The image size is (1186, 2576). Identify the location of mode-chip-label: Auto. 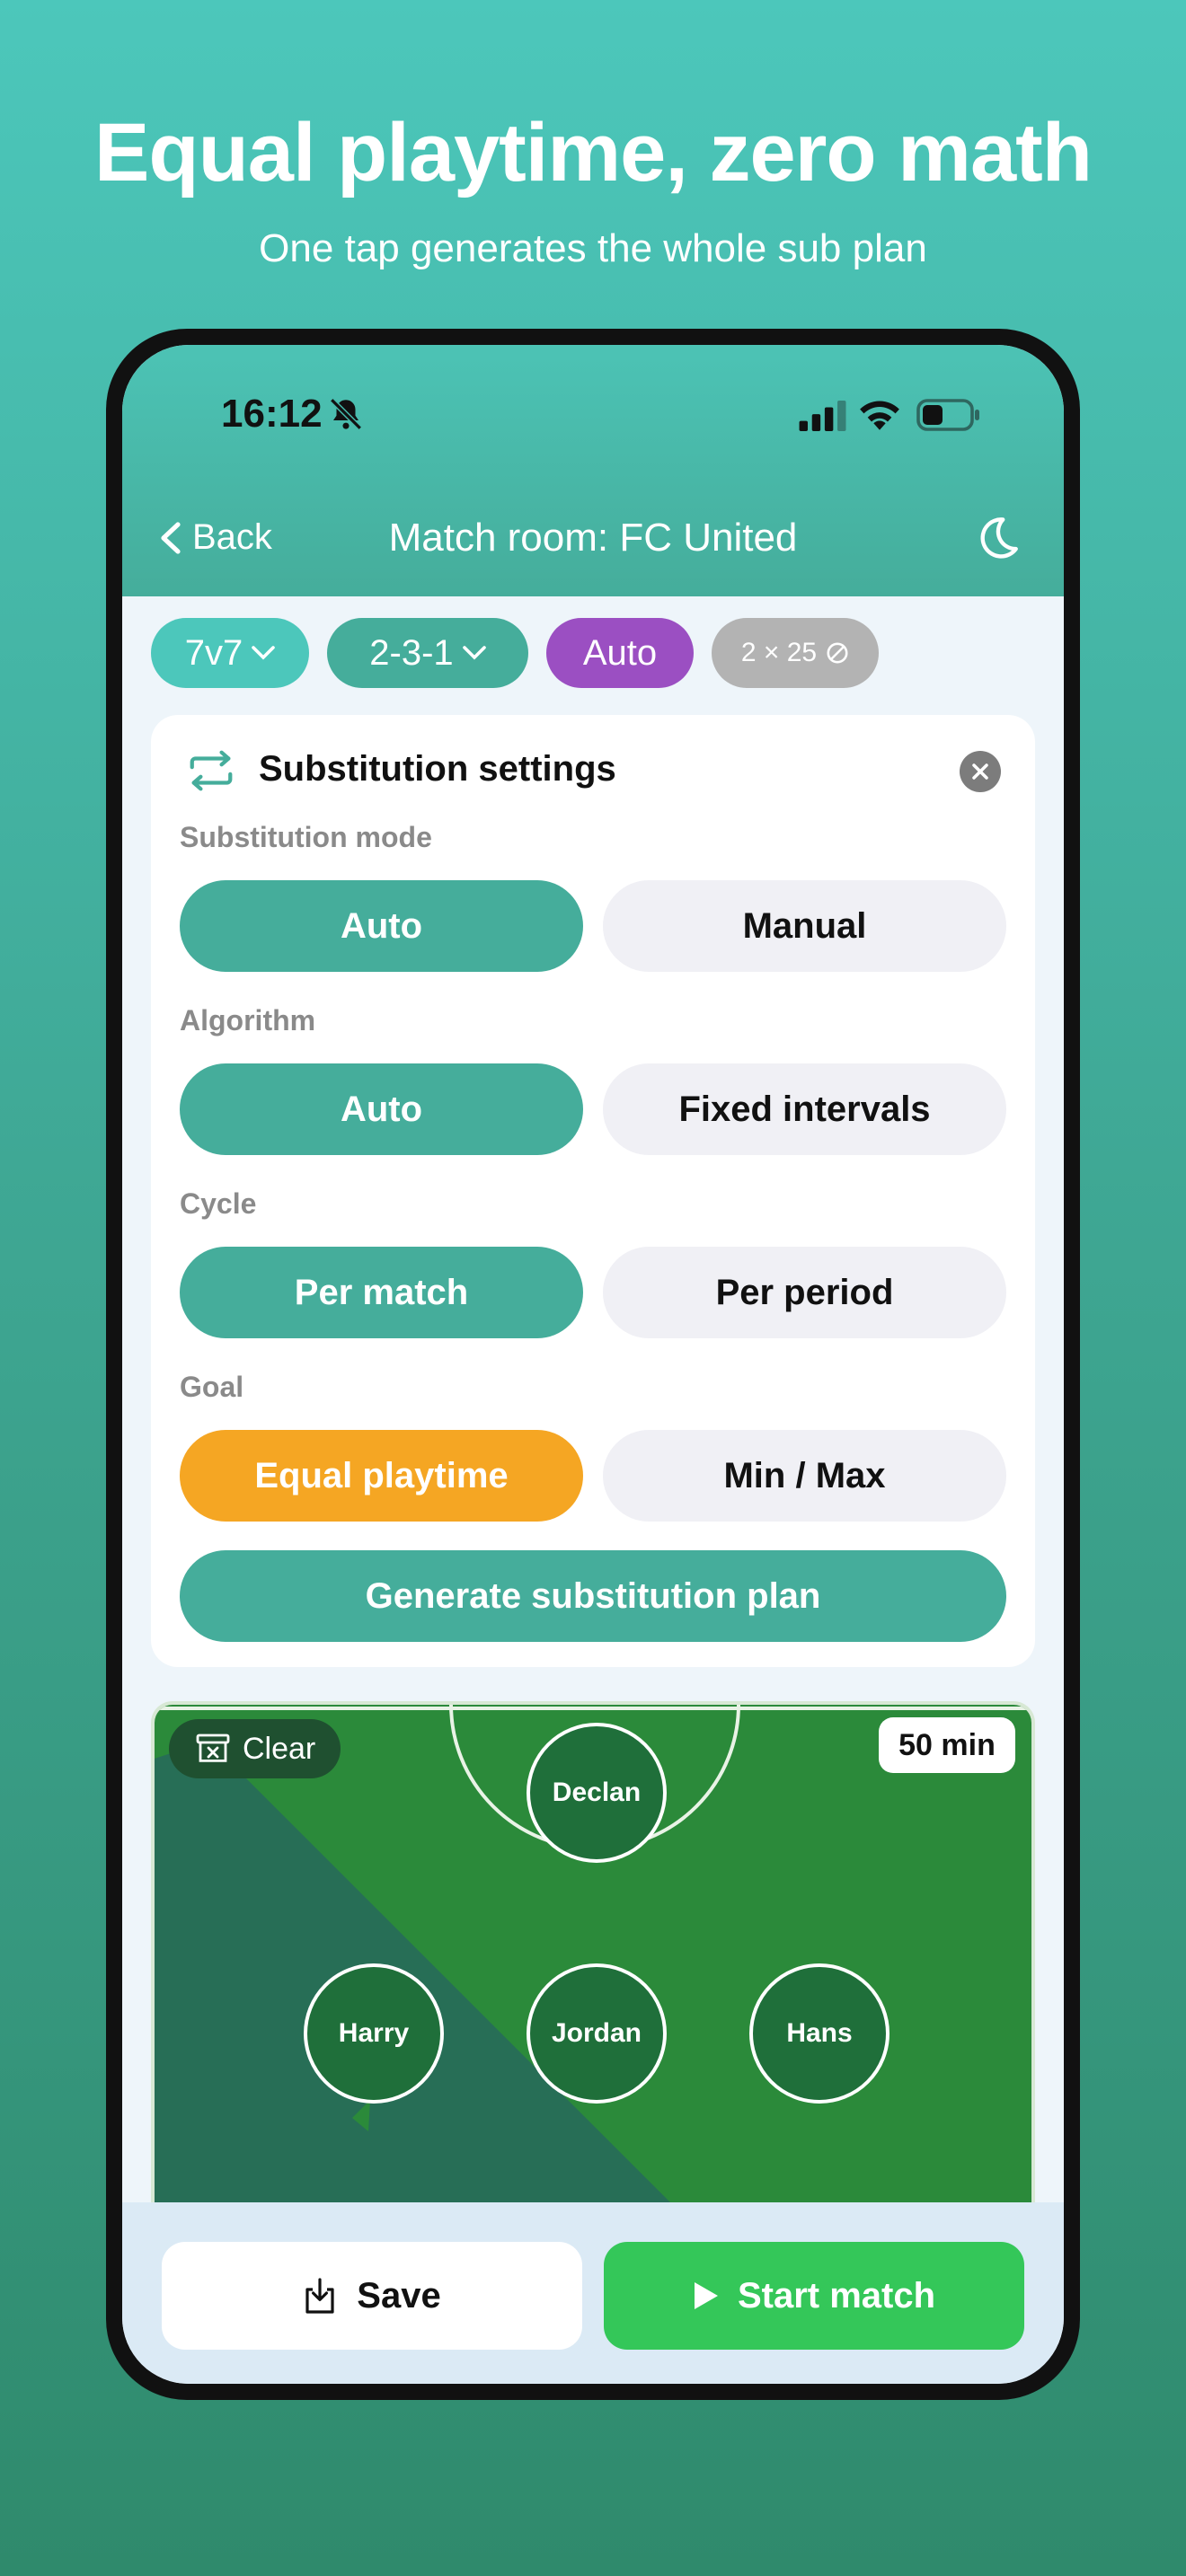
(620, 652).